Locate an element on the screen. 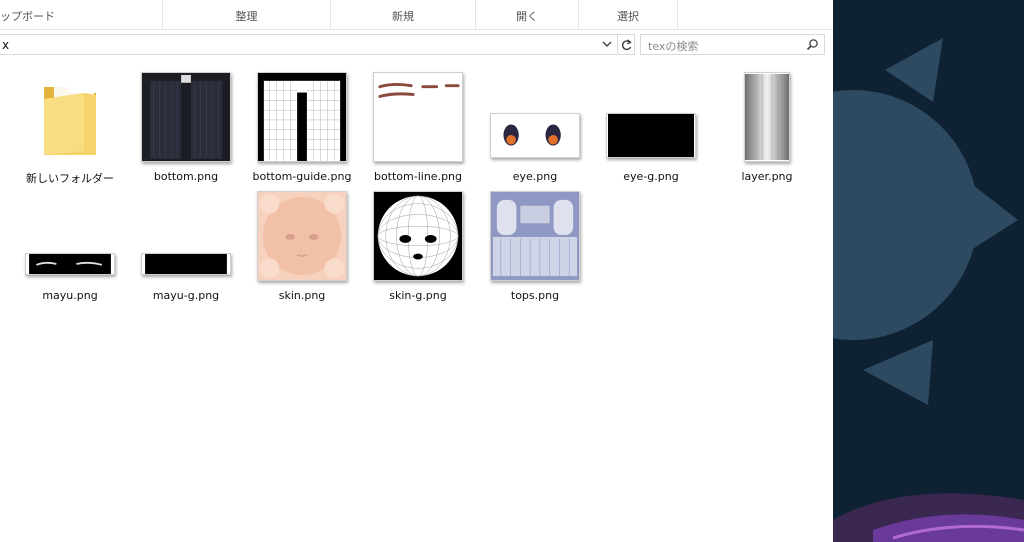 This screenshot has height=542, width=1024. file-name: bottom-line.png is located at coordinates (418, 176).